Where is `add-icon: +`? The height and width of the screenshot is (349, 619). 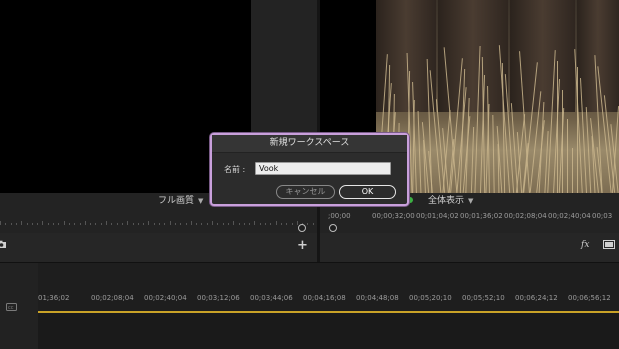 add-icon: + is located at coordinates (302, 245).